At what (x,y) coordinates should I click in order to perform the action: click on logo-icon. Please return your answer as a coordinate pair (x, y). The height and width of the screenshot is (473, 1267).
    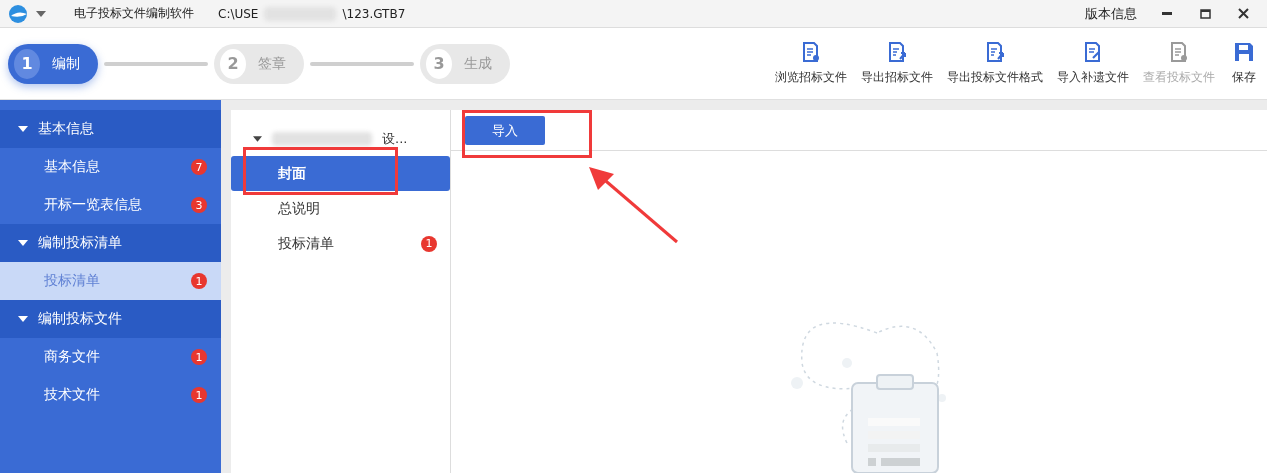
    Looking at the image, I should click on (19, 13).